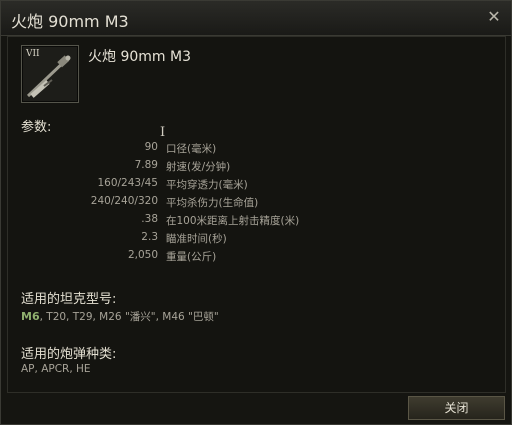 This screenshot has width=512, height=425. What do you see at coordinates (36, 127) in the screenshot?
I see `params-heading: 参数:` at bounding box center [36, 127].